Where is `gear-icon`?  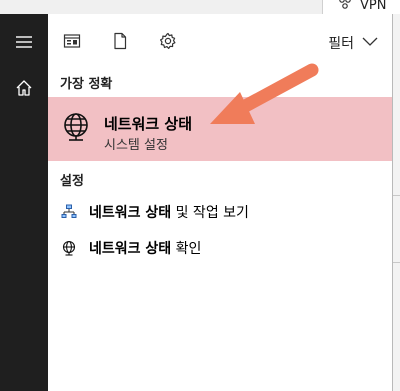
gear-icon is located at coordinates (168, 43).